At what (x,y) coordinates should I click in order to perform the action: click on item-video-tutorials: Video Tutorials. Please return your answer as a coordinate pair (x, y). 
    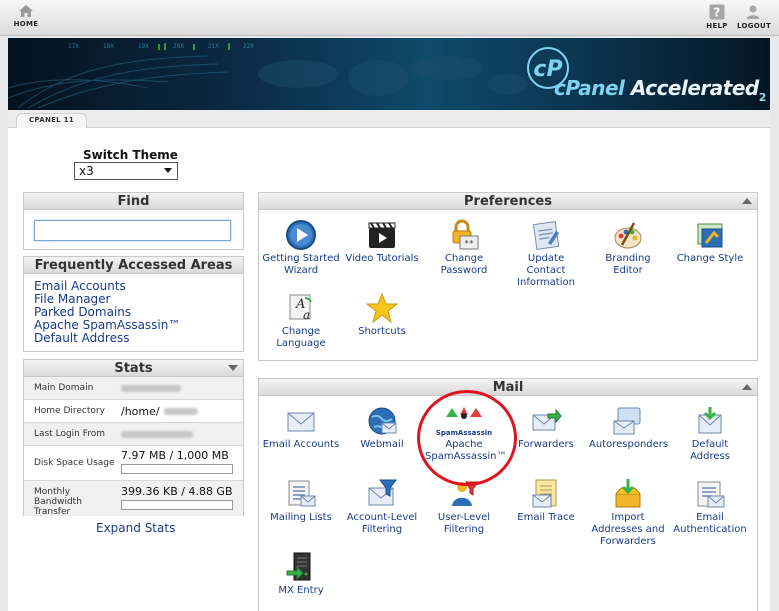
    Looking at the image, I should click on (382, 242).